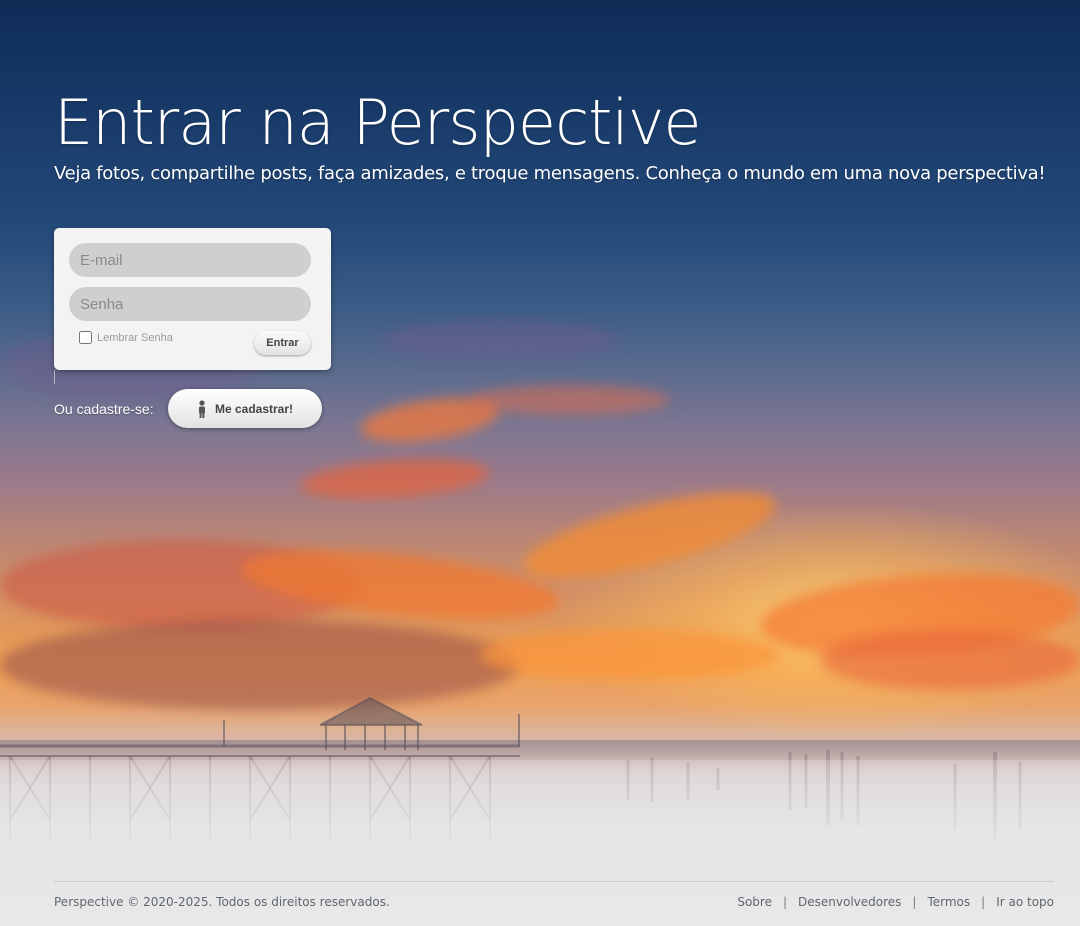 This screenshot has width=1080, height=926. I want to click on login-form: Lembrar Senha Entrar, so click(192, 299).